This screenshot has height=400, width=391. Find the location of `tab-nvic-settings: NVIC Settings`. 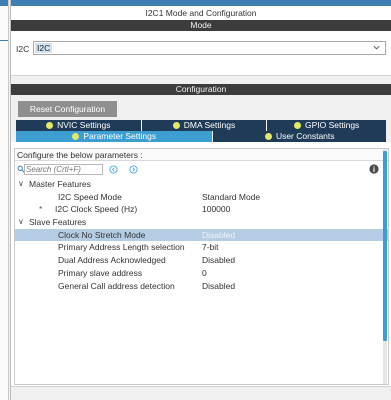

tab-nvic-settings: NVIC Settings is located at coordinates (79, 125).